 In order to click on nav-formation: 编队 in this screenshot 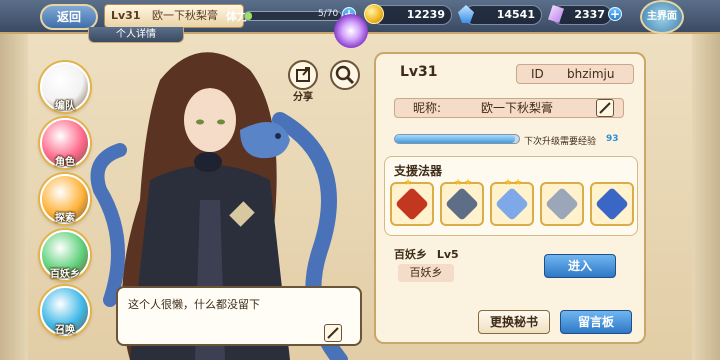, I will do `click(65, 87)`.